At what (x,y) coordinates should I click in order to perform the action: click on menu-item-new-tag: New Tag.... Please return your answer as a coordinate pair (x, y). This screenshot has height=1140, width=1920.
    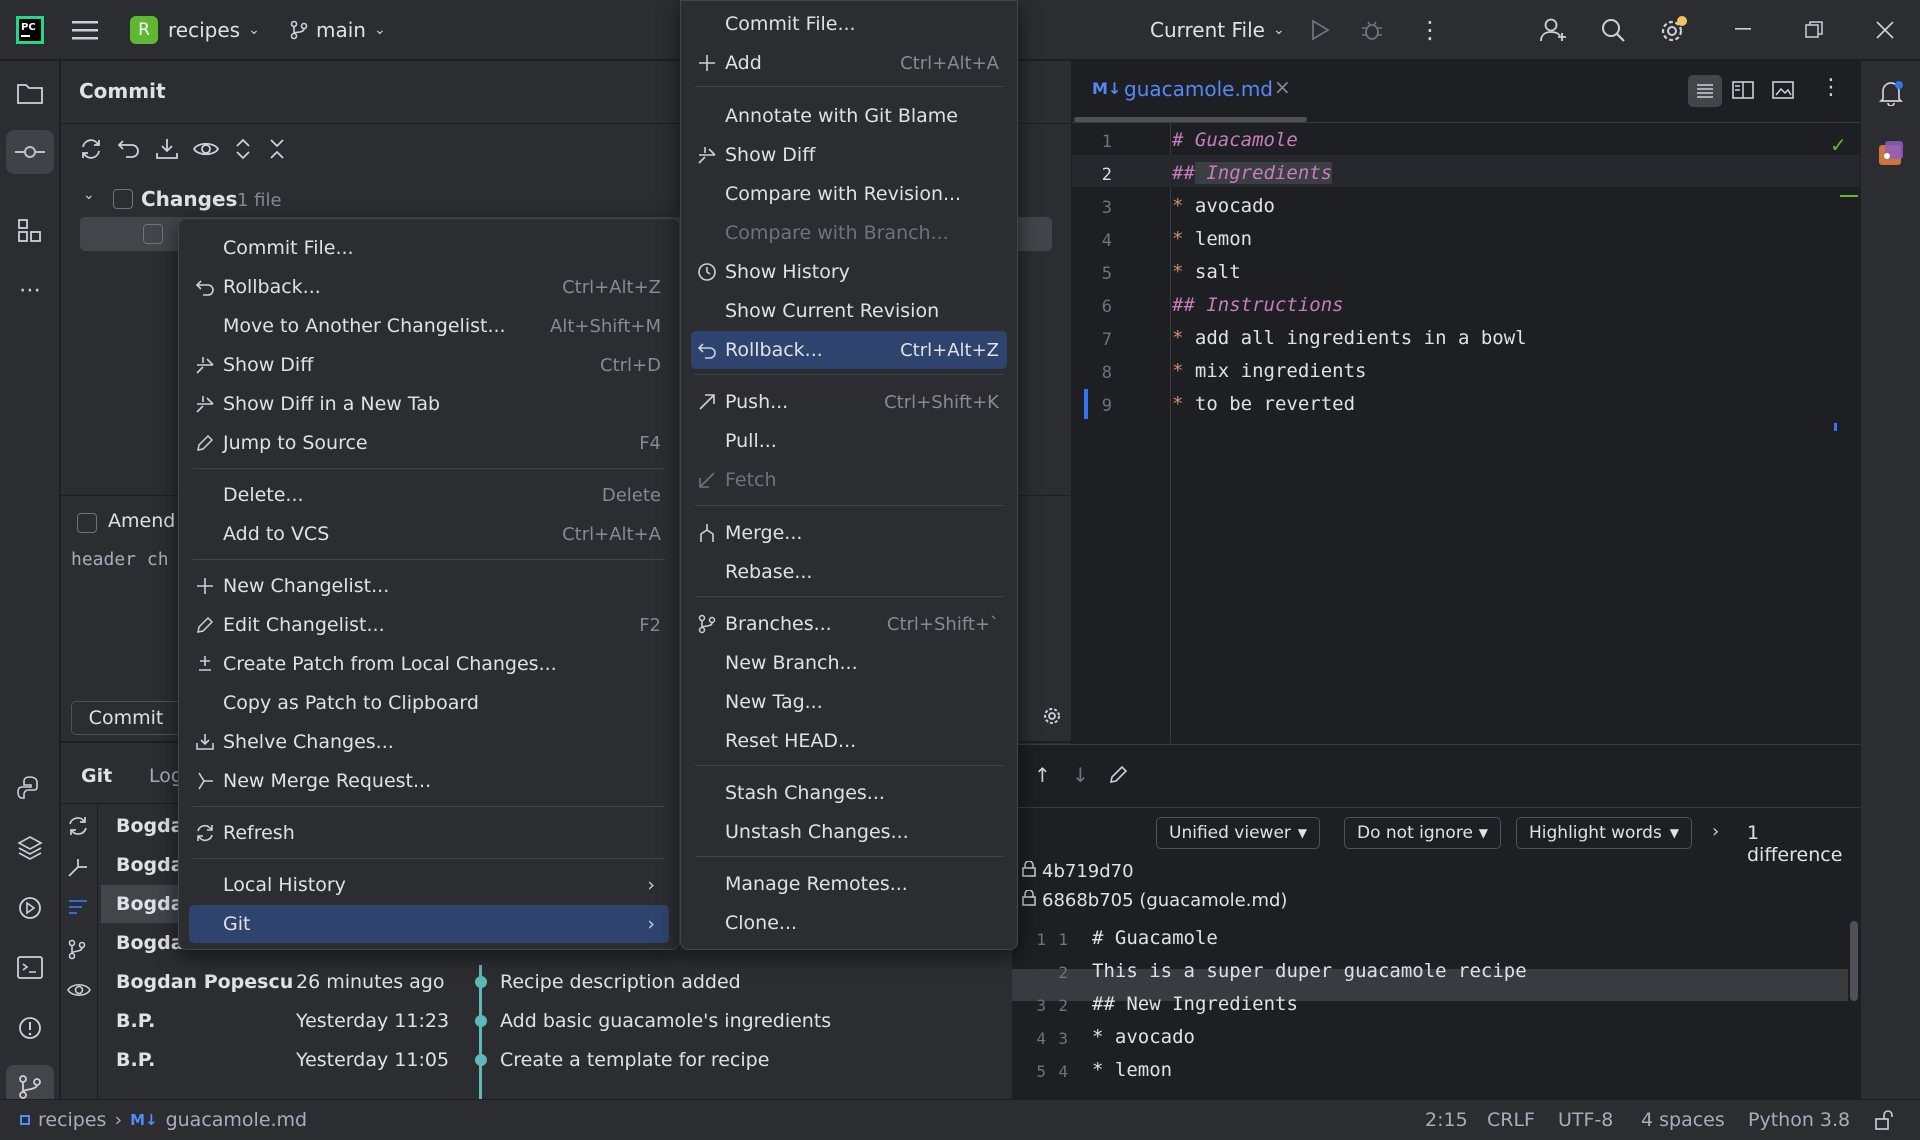
    Looking at the image, I should click on (849, 702).